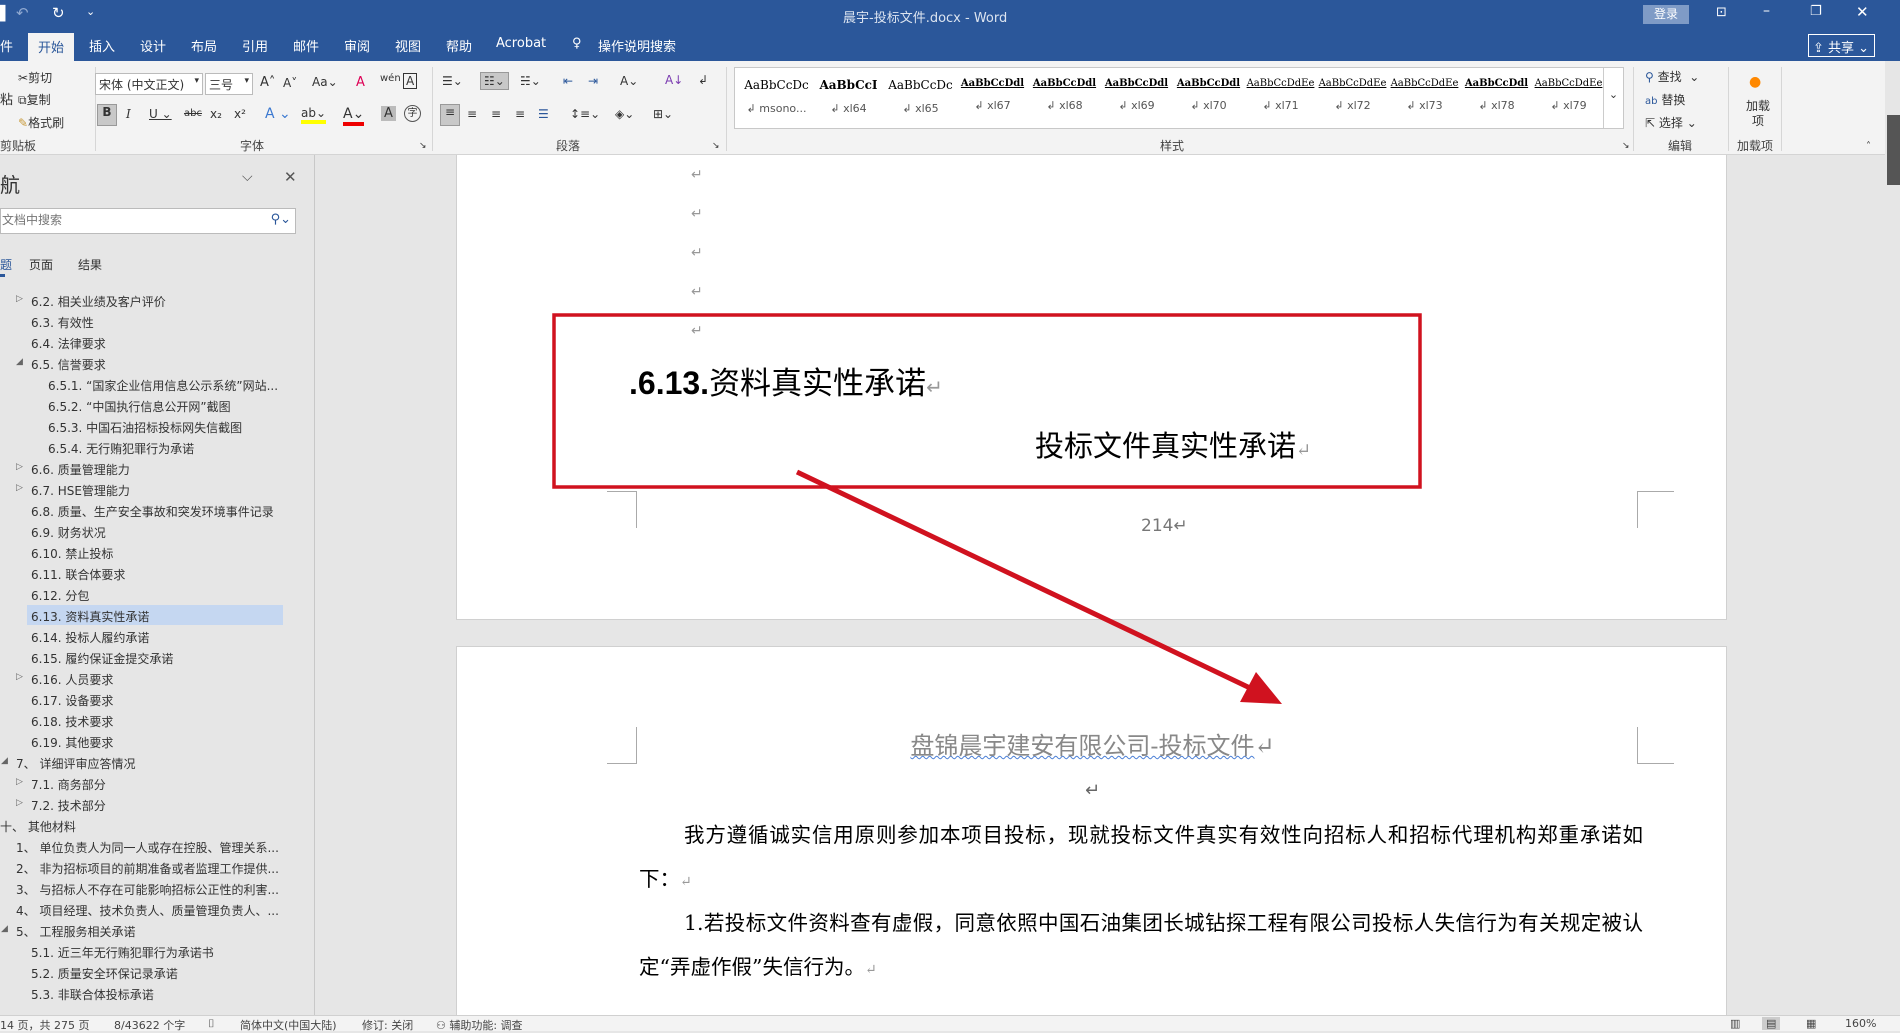 This screenshot has height=1033, width=1900. Describe the element at coordinates (1892, 538) in the screenshot. I see `vertical-scrollbar` at that location.